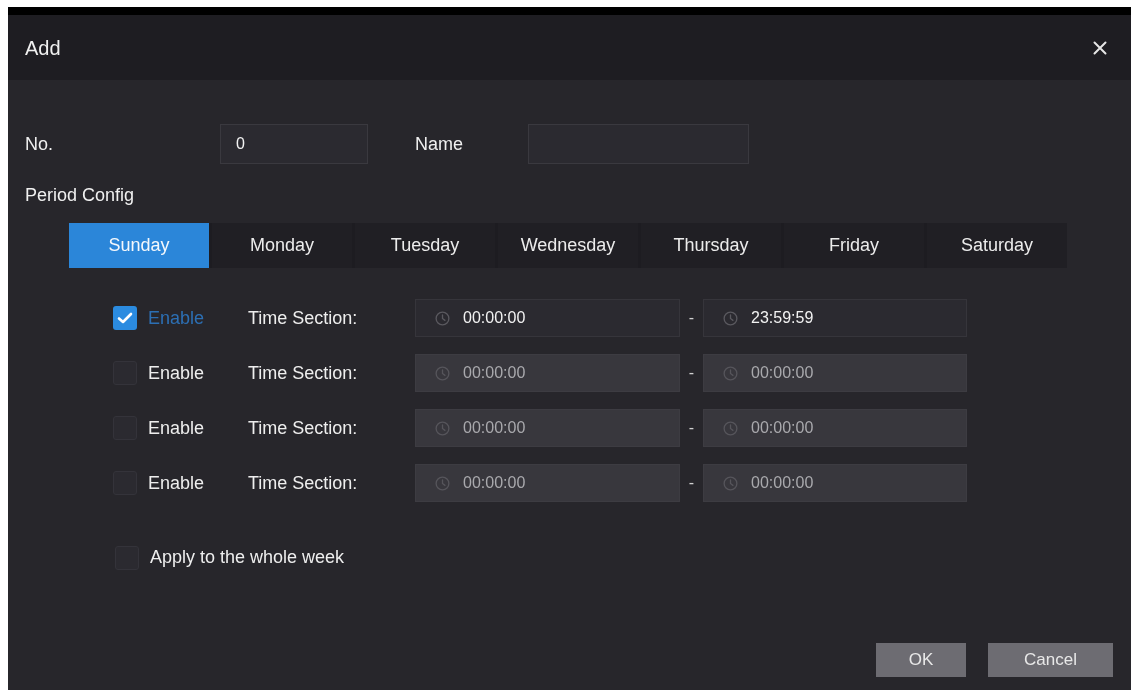 Image resolution: width=1137 pixels, height=692 pixels. I want to click on close-icon, so click(1100, 47).